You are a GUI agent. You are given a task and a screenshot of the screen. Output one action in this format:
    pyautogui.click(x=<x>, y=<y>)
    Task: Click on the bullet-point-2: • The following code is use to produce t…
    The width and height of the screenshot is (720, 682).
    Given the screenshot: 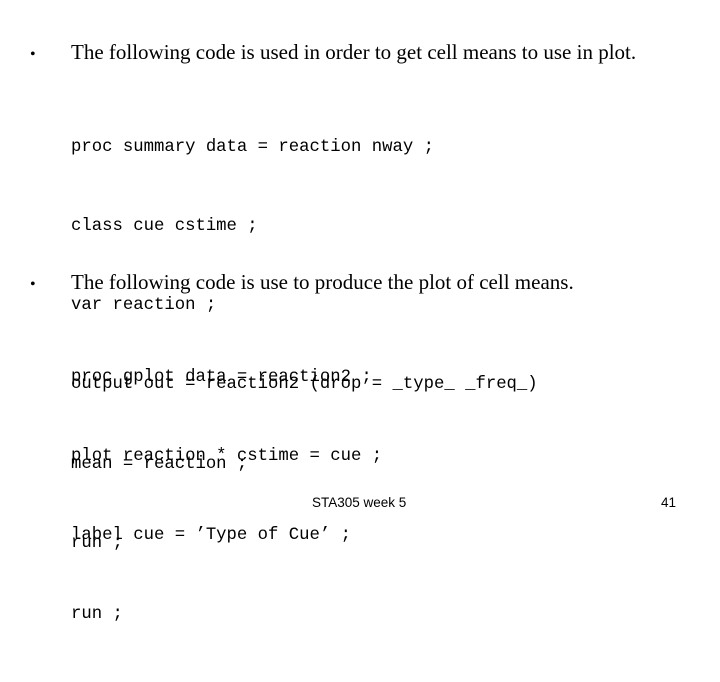 What is the action you would take?
    pyautogui.click(x=302, y=282)
    